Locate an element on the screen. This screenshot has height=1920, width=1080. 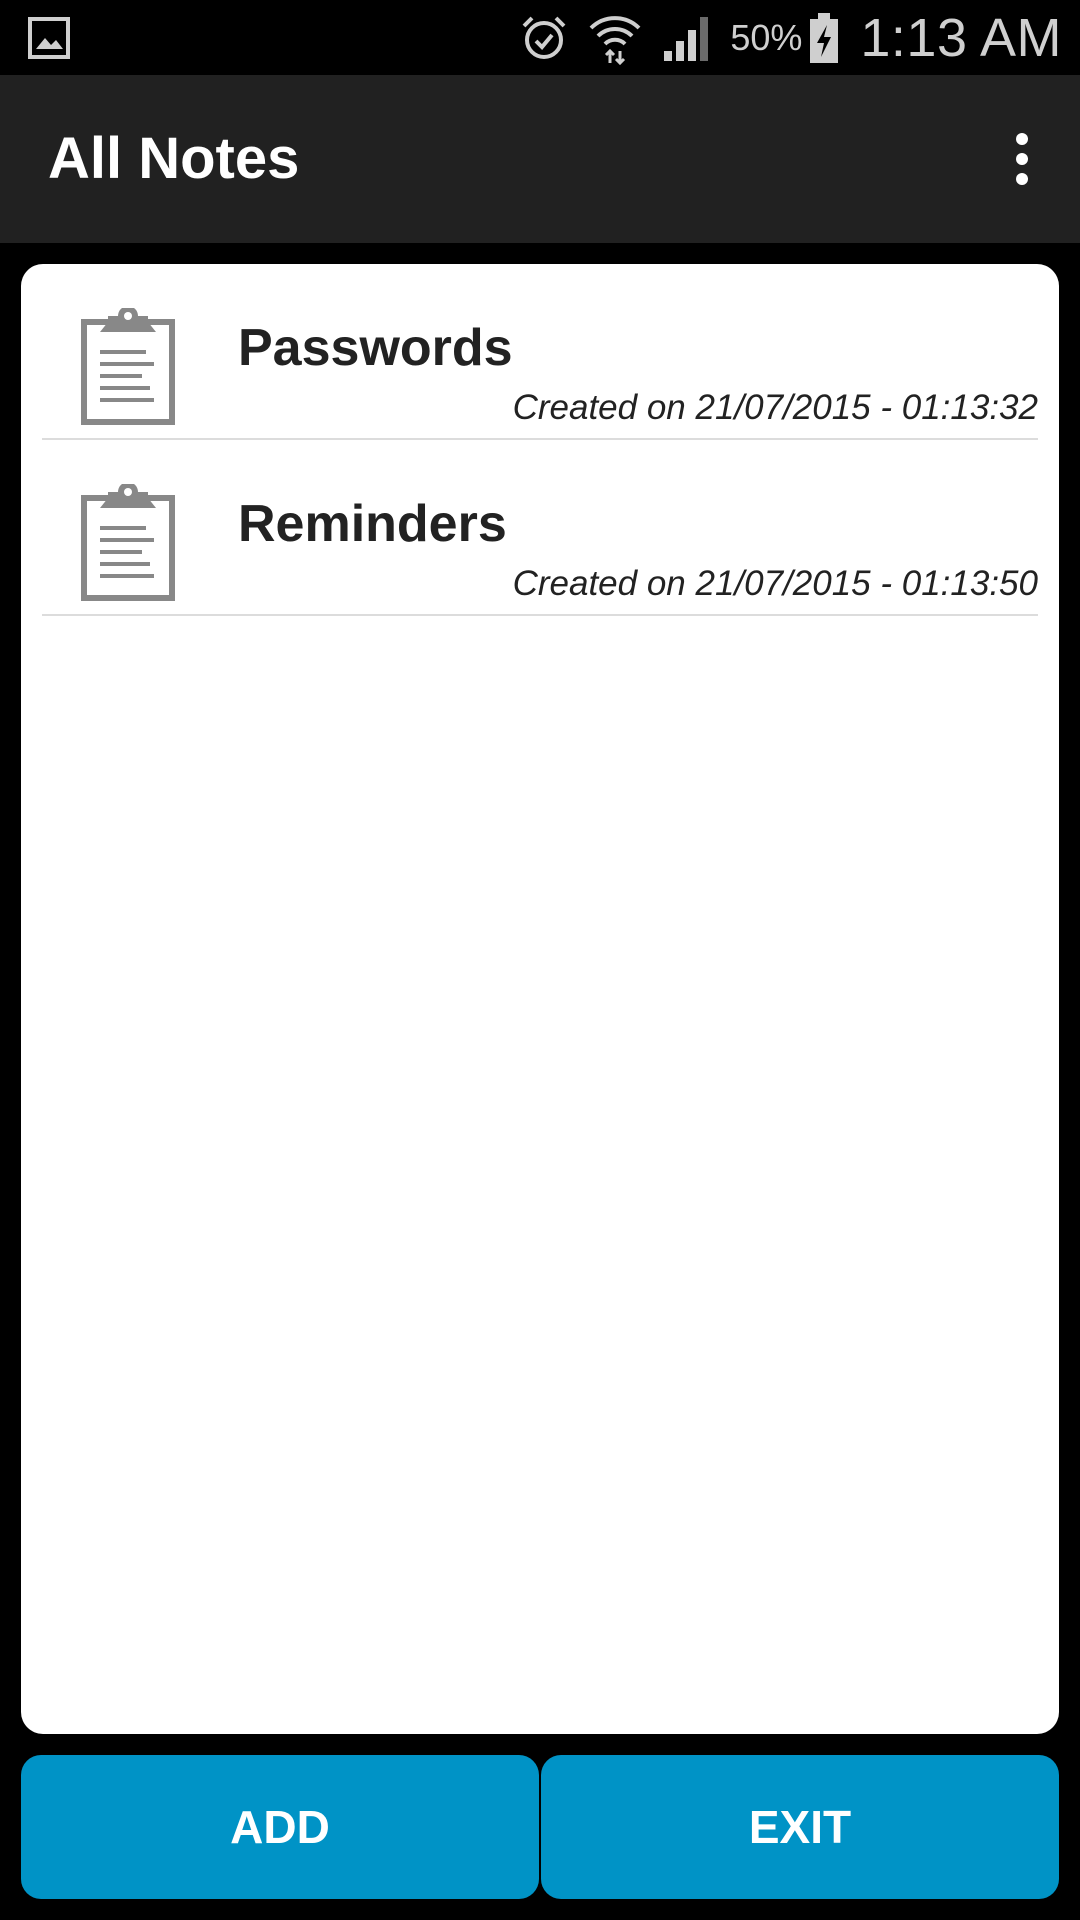
status-bar: 50% 1:13 AM is located at coordinates (540, 37).